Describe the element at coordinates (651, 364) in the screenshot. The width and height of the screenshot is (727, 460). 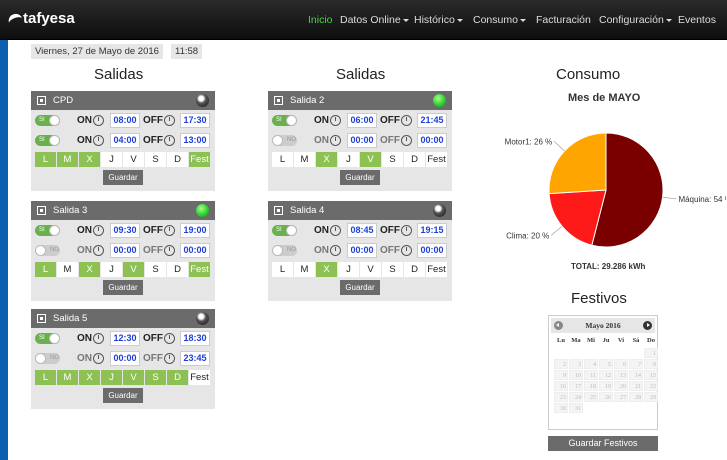
I see `calendar-day: 8` at that location.